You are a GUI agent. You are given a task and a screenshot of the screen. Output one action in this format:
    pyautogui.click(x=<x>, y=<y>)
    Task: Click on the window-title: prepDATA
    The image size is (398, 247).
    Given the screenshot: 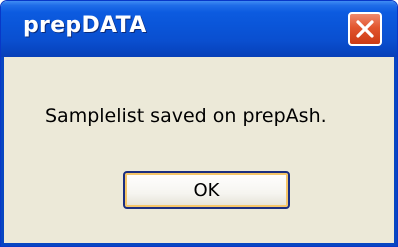 What is the action you would take?
    pyautogui.click(x=85, y=25)
    